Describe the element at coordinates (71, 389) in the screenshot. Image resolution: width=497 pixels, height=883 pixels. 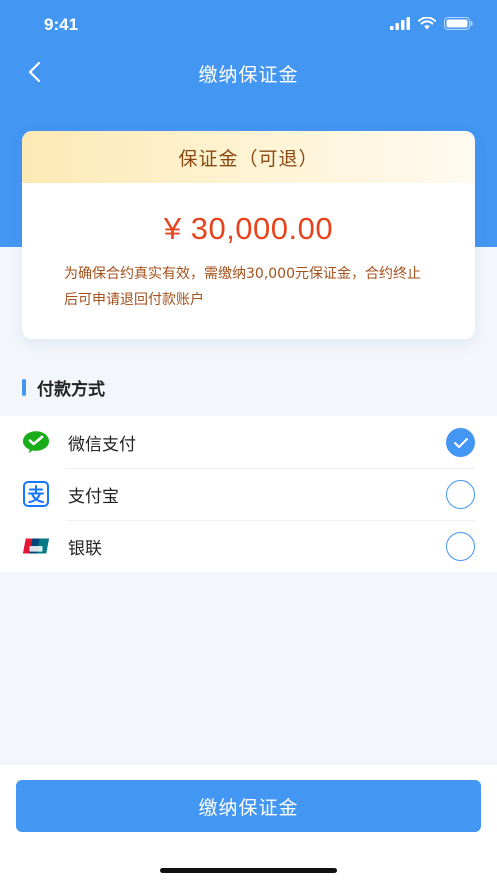
I see `payment-section-label: 付款方式` at that location.